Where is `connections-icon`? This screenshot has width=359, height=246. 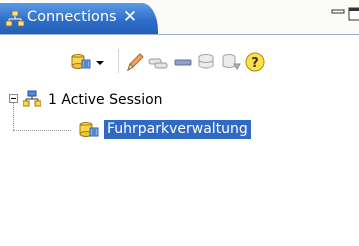
connections-icon is located at coordinates (15, 18).